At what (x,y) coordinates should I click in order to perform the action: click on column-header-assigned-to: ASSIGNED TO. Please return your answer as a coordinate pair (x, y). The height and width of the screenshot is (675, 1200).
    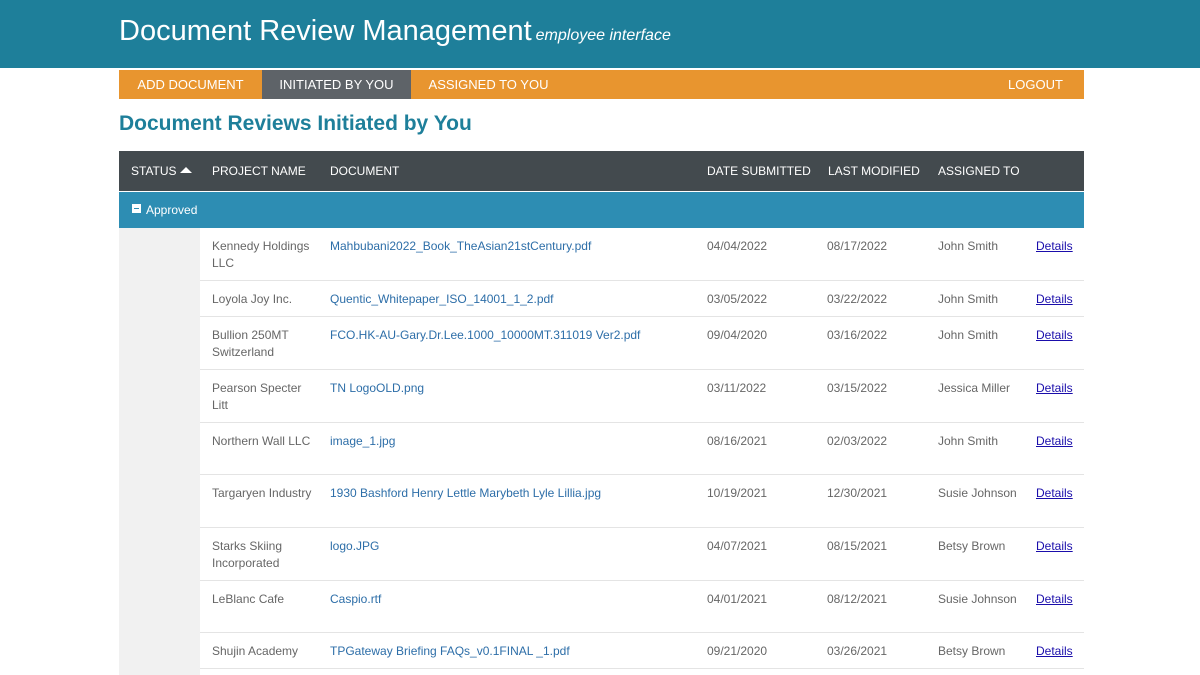
    Looking at the image, I should click on (979, 171).